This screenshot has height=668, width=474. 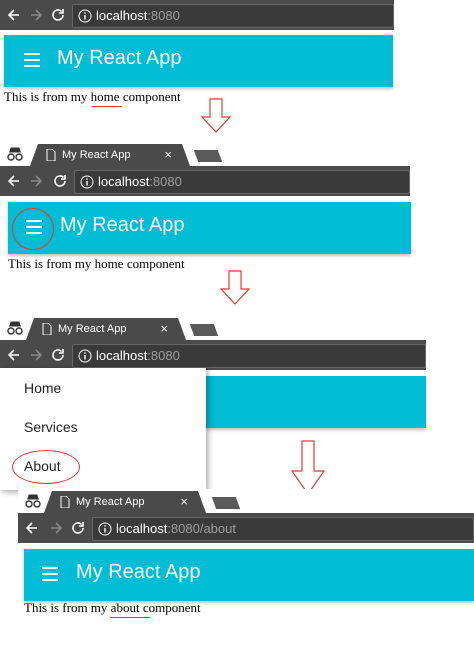 What do you see at coordinates (51, 427) in the screenshot?
I see `drawer-item-services: Services` at bounding box center [51, 427].